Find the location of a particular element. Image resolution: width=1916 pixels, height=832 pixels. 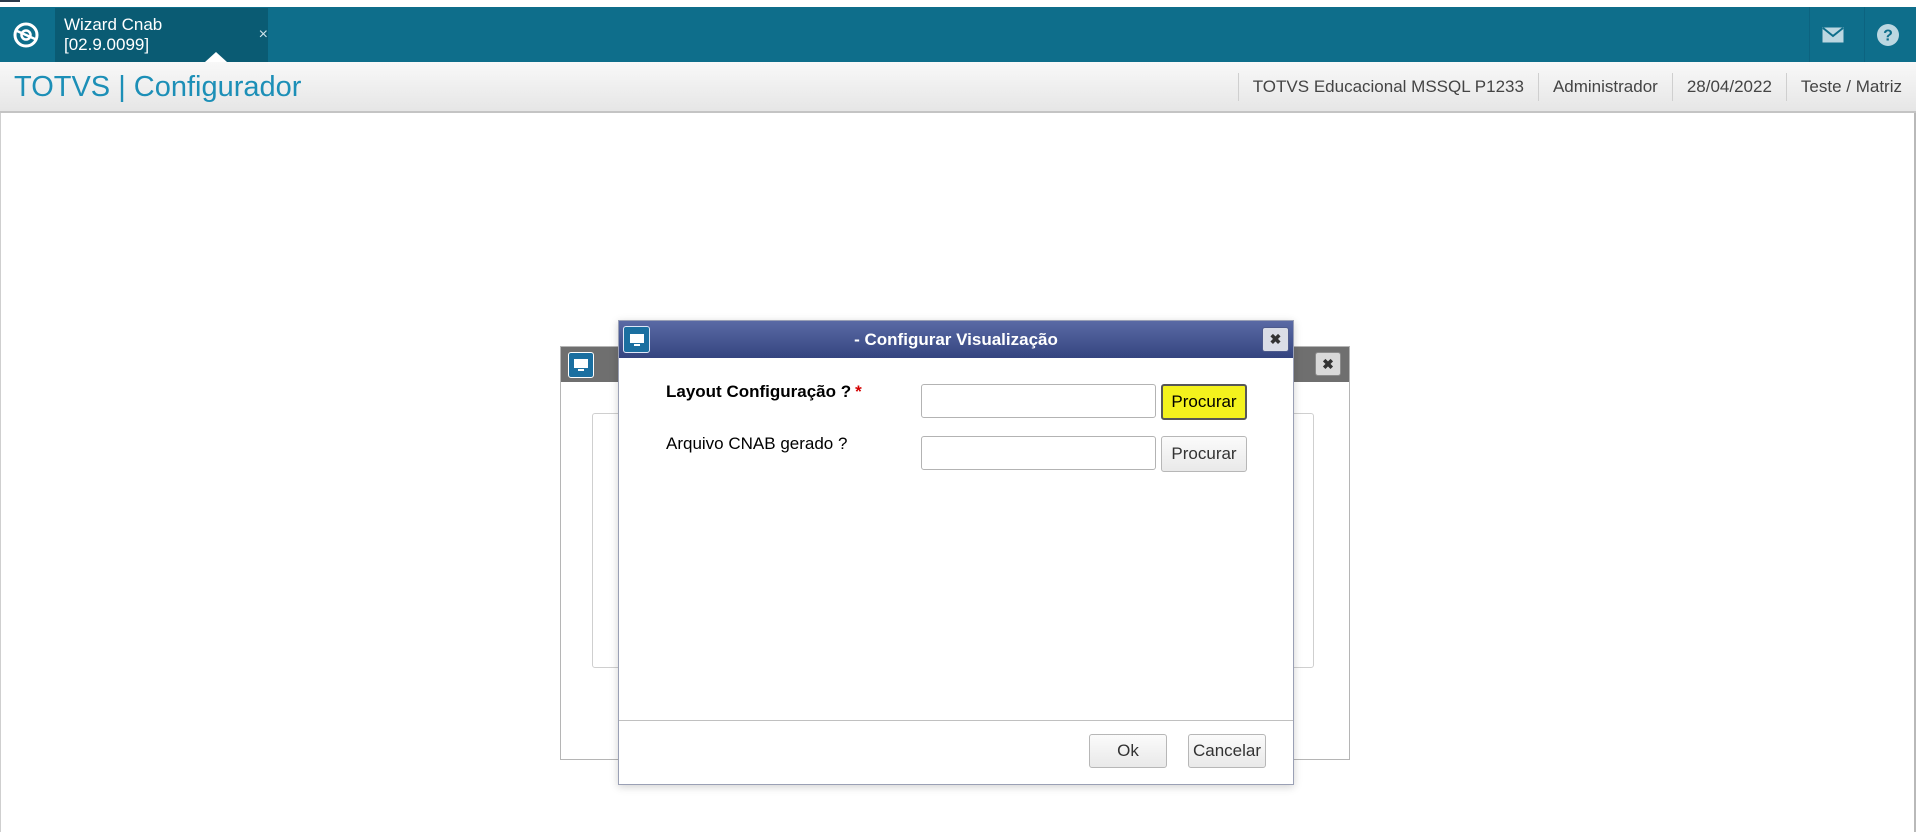

dialog-titlebar: - Configurar Visualização ✖ is located at coordinates (956, 339).